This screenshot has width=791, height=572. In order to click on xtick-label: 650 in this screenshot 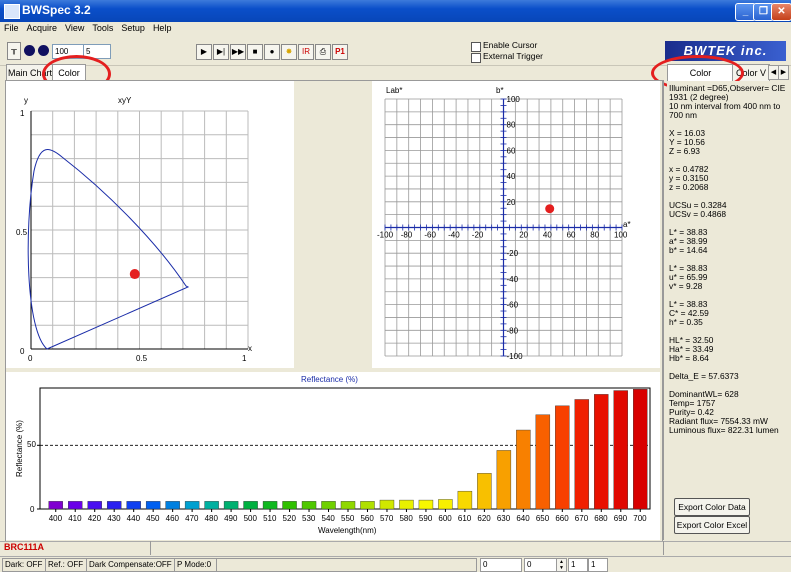, I will do `click(543, 518)`.